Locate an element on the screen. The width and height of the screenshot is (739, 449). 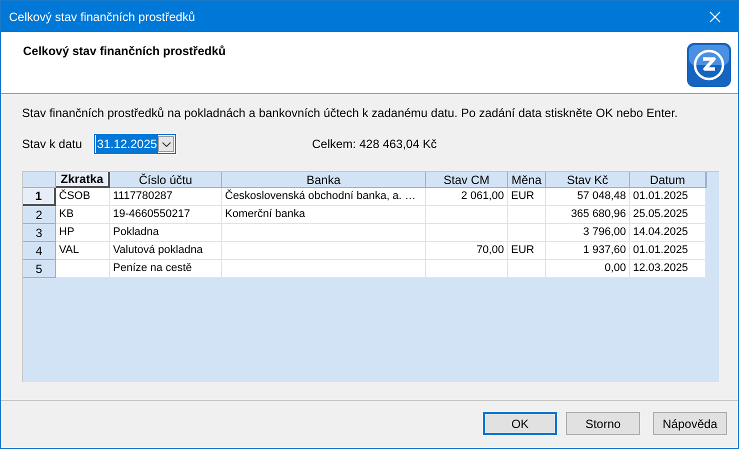
table-cell: 14.04.2025 is located at coordinates (668, 233).